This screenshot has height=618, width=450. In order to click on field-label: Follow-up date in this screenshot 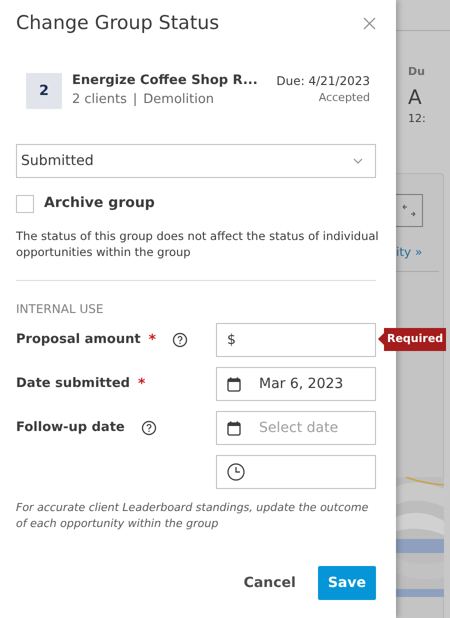, I will do `click(70, 428)`.